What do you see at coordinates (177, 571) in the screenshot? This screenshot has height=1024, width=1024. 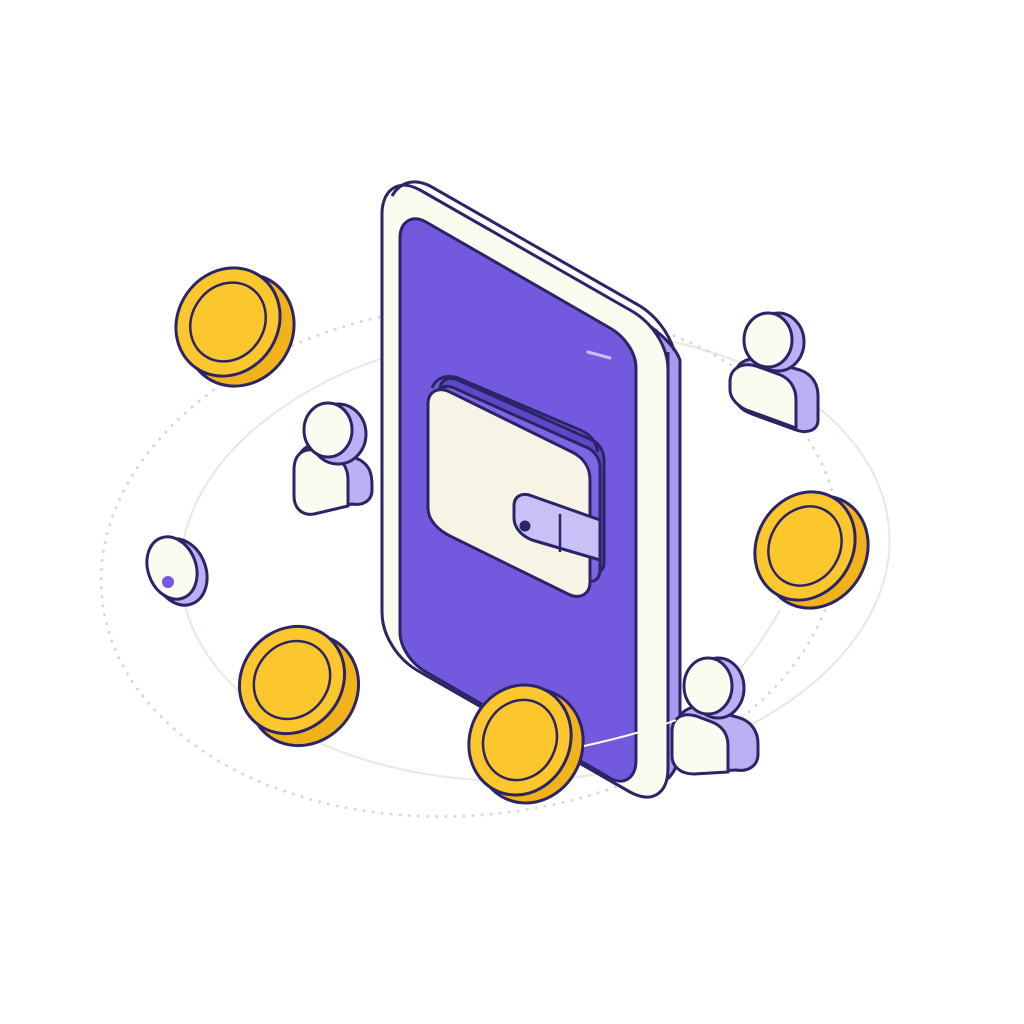 I see `orbit-node-icon` at bounding box center [177, 571].